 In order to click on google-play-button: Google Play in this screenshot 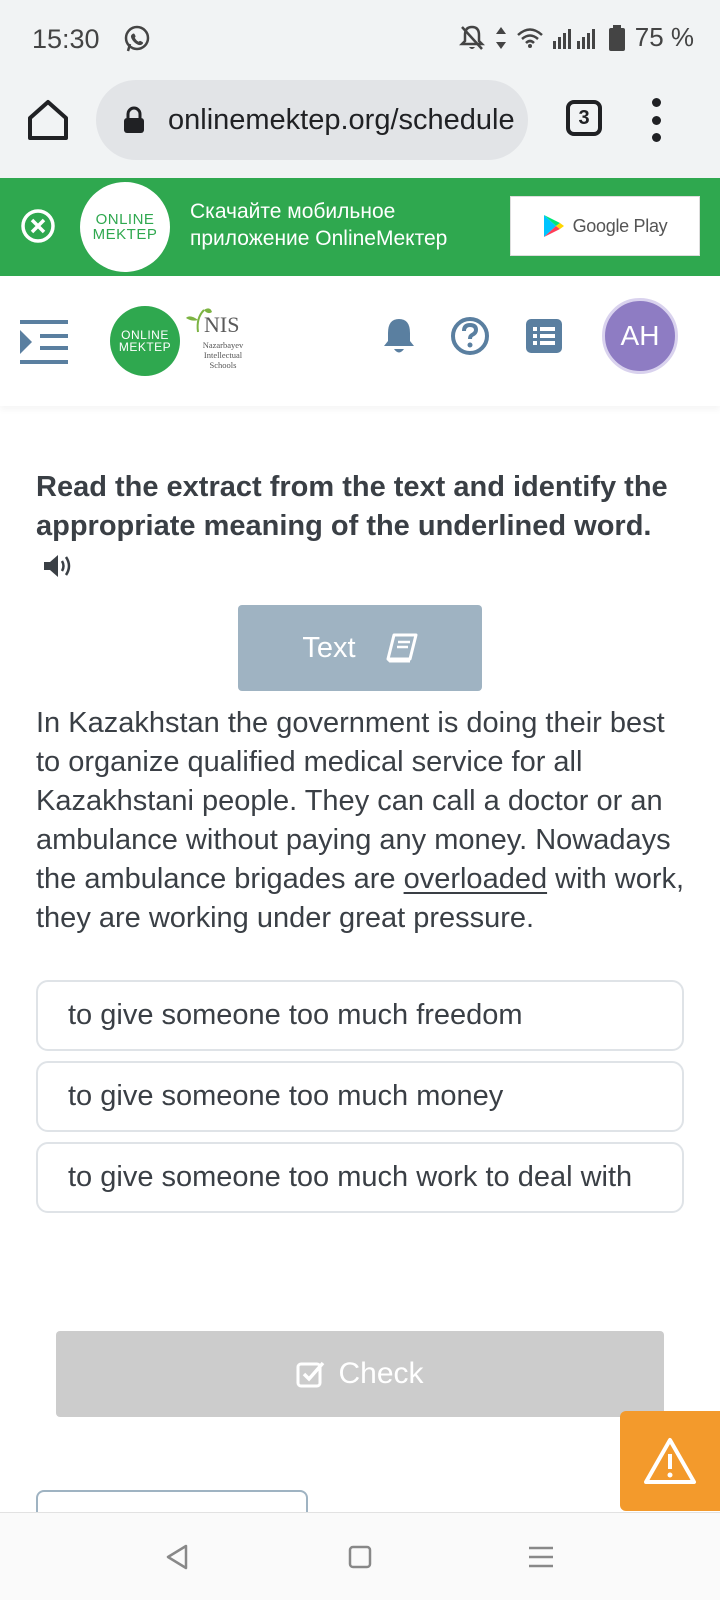, I will do `click(605, 226)`.